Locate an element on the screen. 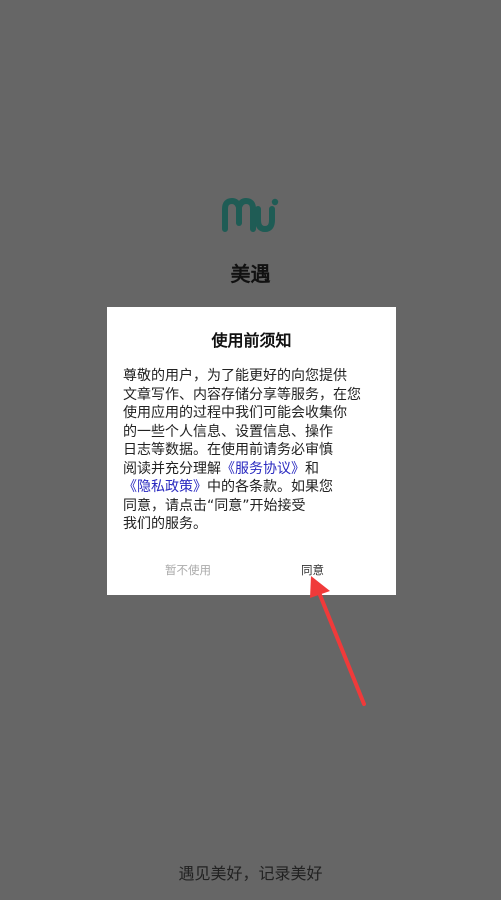 The height and width of the screenshot is (900, 501). app-slogan: 遇见美好，记录美好 is located at coordinates (250, 873).